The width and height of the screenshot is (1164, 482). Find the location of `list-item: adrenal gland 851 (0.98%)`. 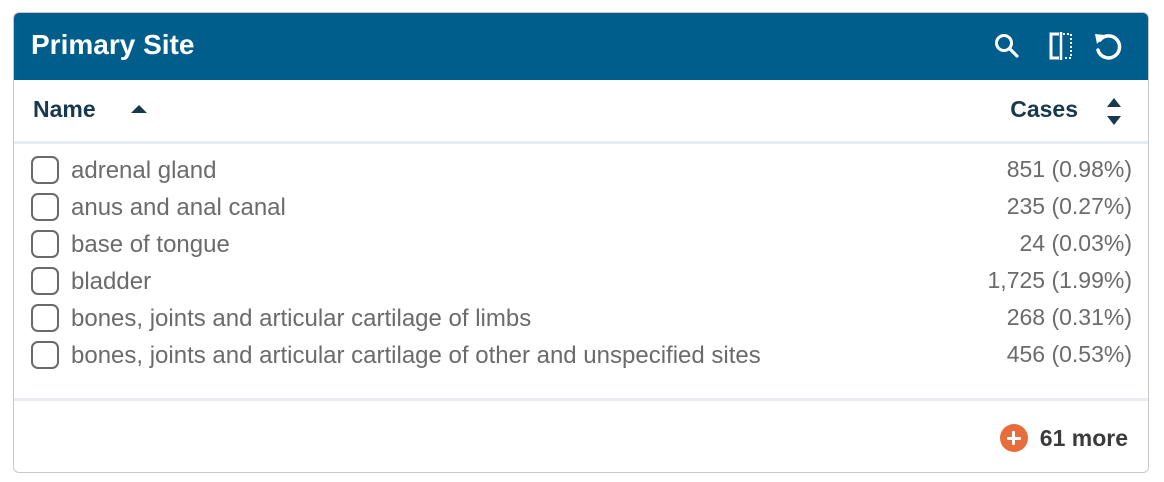

list-item: adrenal gland 851 (0.98%) is located at coordinates (581, 172).